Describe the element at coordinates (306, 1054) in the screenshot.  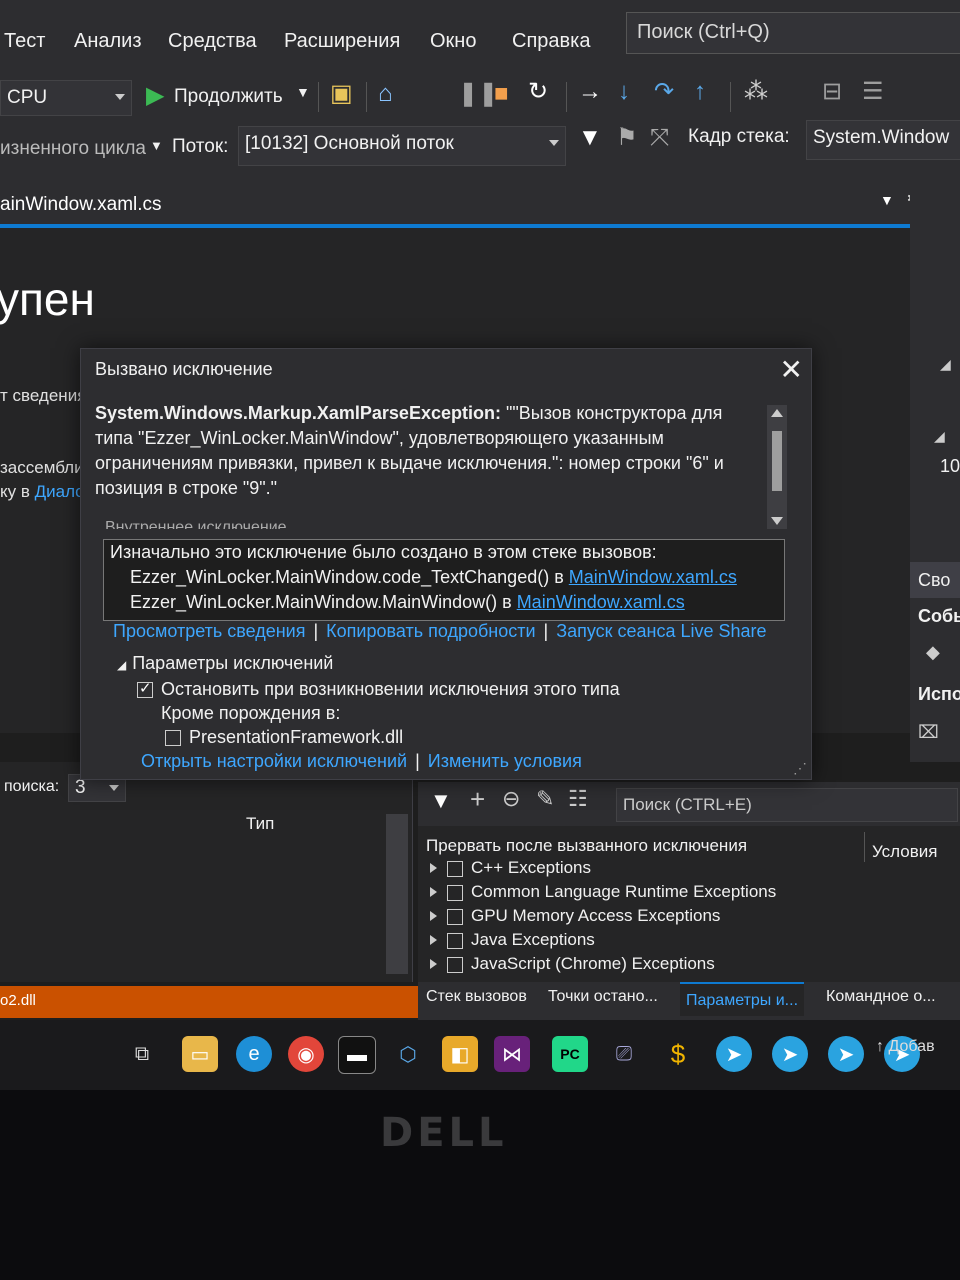
I see `chrome-icon: ◉` at that location.